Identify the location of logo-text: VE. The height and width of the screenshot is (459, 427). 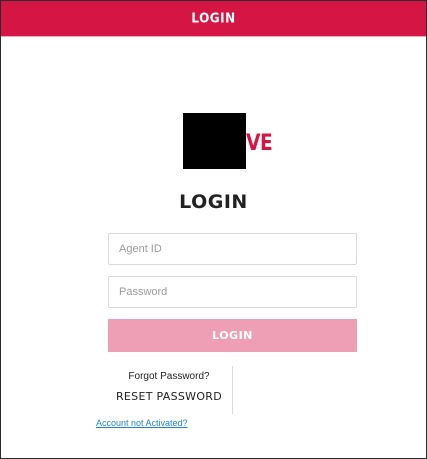
(259, 143).